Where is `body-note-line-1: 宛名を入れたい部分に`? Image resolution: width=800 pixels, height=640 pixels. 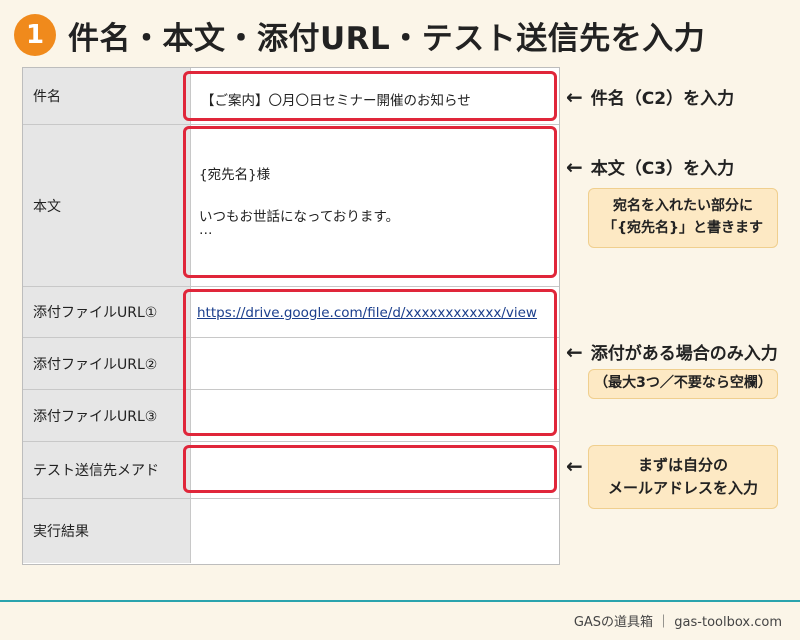 body-note-line-1: 宛名を入れたい部分に is located at coordinates (683, 206).